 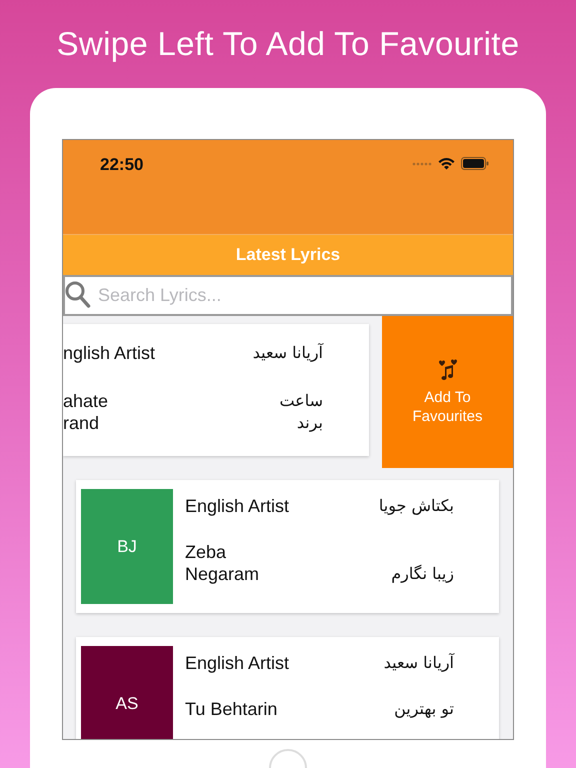 What do you see at coordinates (422, 164) in the screenshot?
I see `signal-icon` at bounding box center [422, 164].